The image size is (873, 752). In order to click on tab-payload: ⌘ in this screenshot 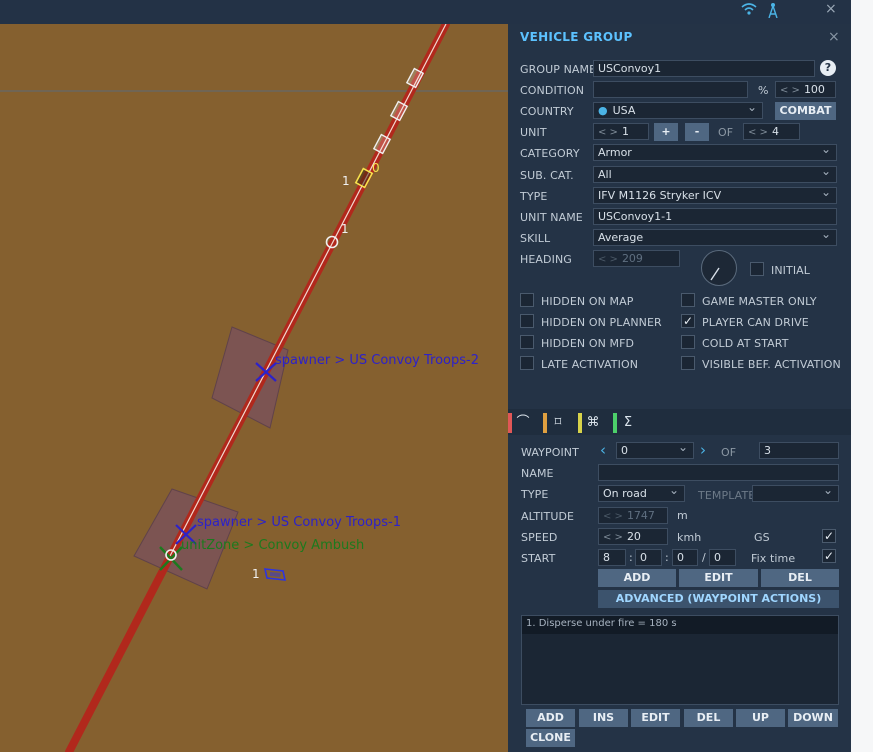, I will do `click(593, 423)`.